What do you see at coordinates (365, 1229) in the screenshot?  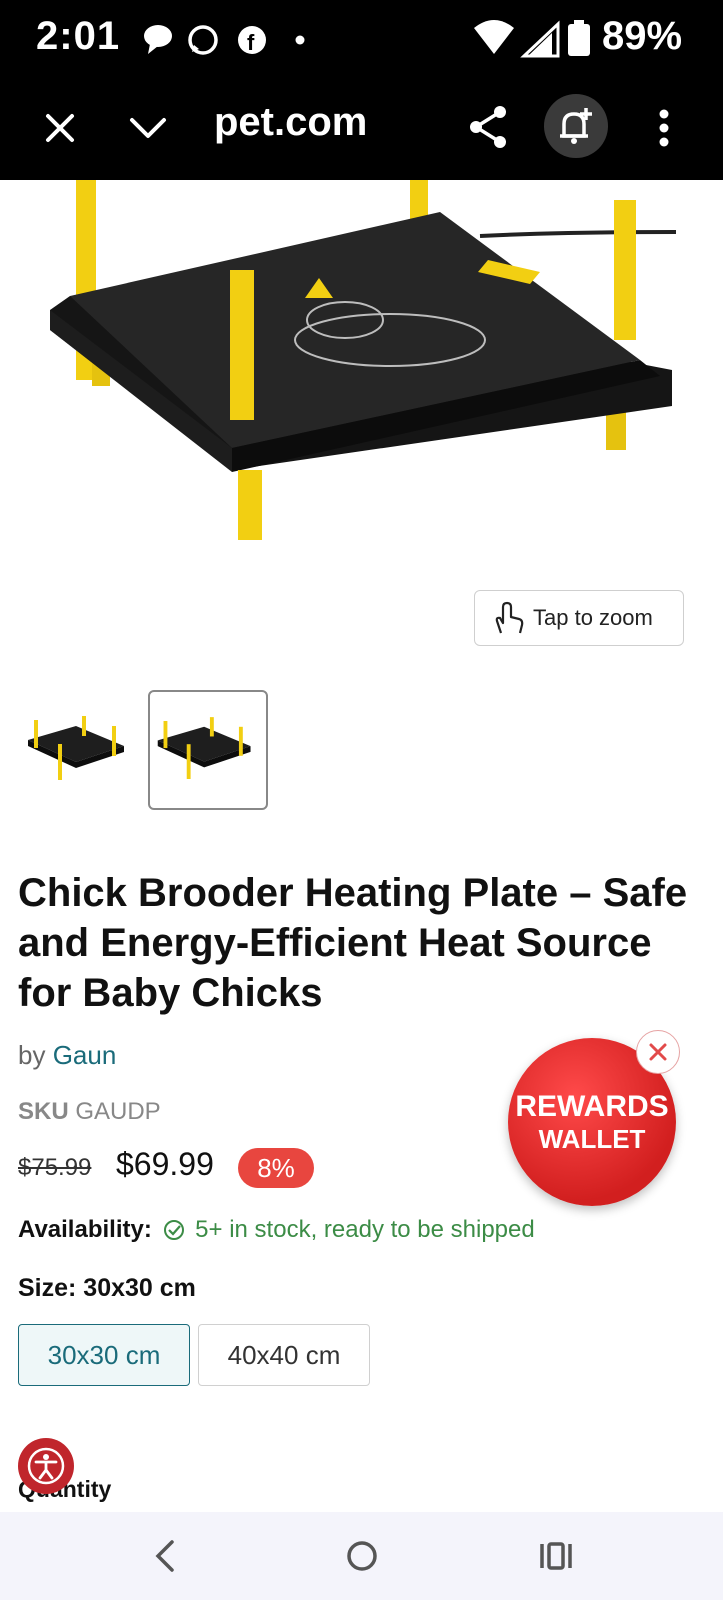 I see `availability-value: 5+ in stock, ready to be shipped` at bounding box center [365, 1229].